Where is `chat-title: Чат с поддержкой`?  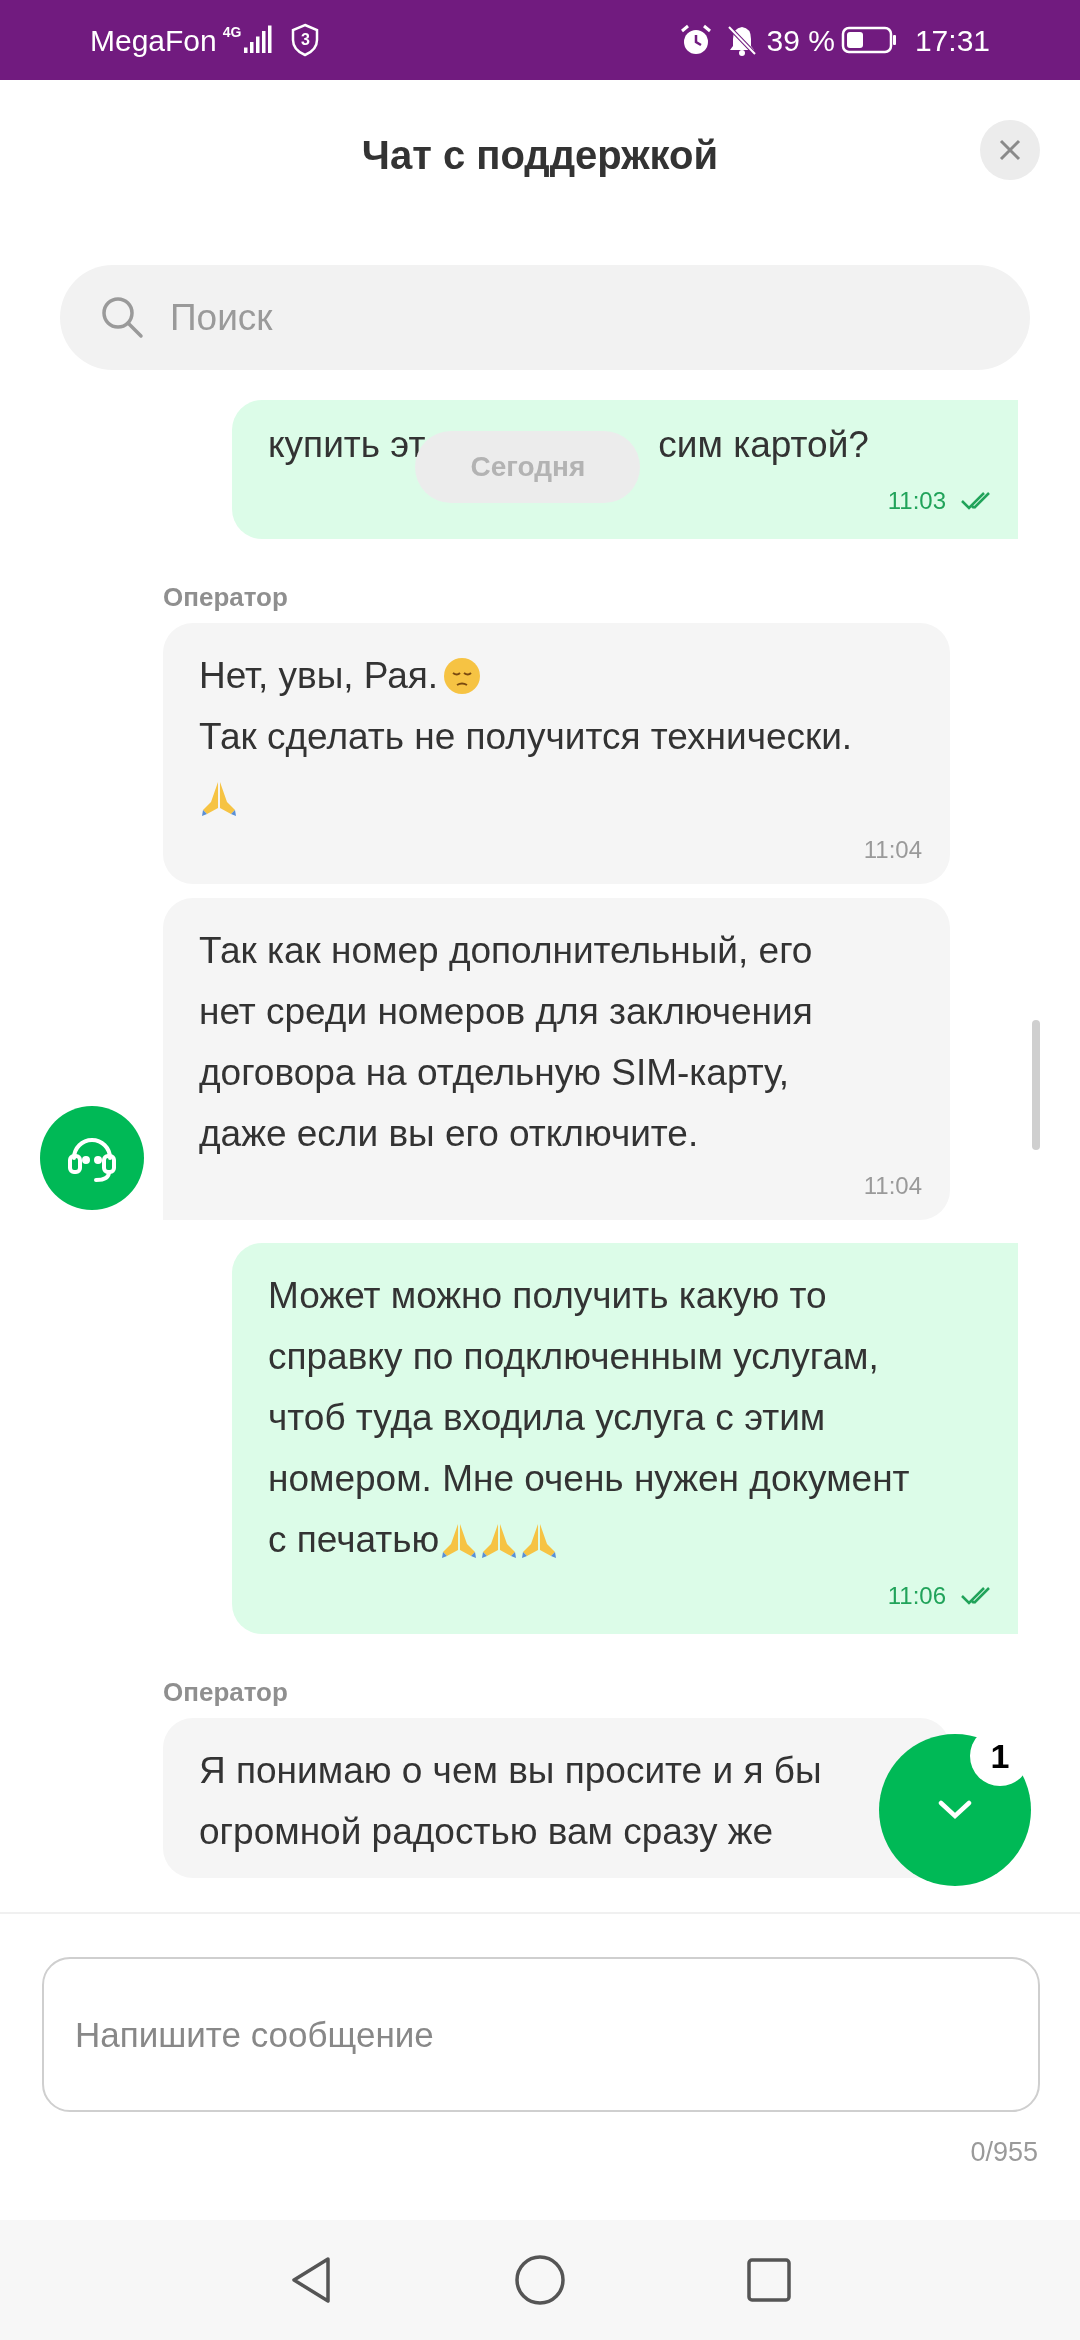
chat-title: Чат с поддержкой is located at coordinates (540, 155).